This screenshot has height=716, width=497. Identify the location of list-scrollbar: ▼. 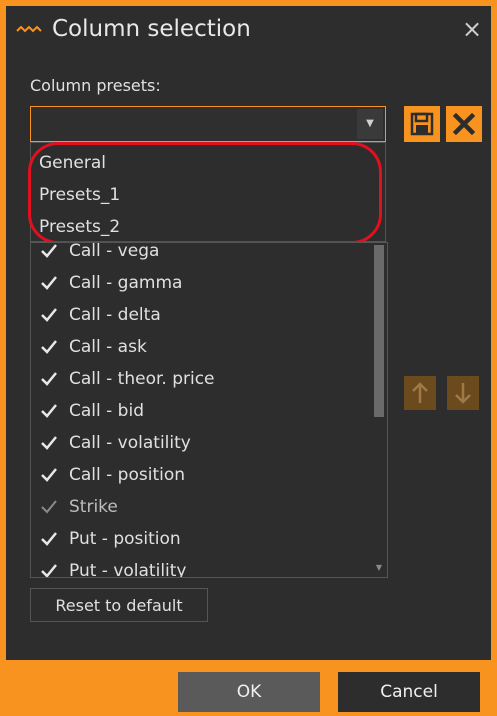
(379, 410).